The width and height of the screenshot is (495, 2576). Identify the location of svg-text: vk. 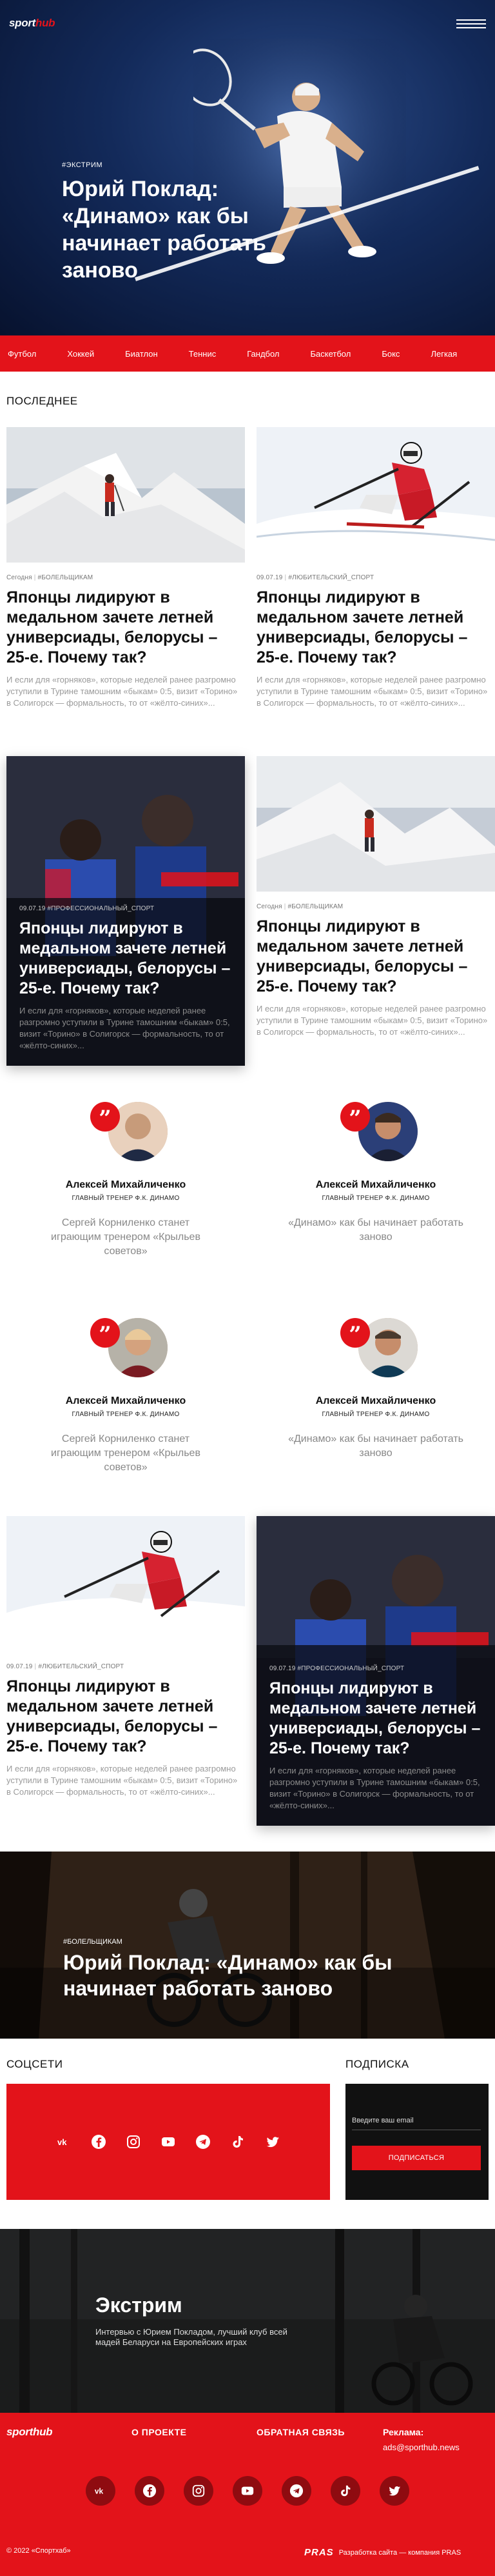
(99, 2491).